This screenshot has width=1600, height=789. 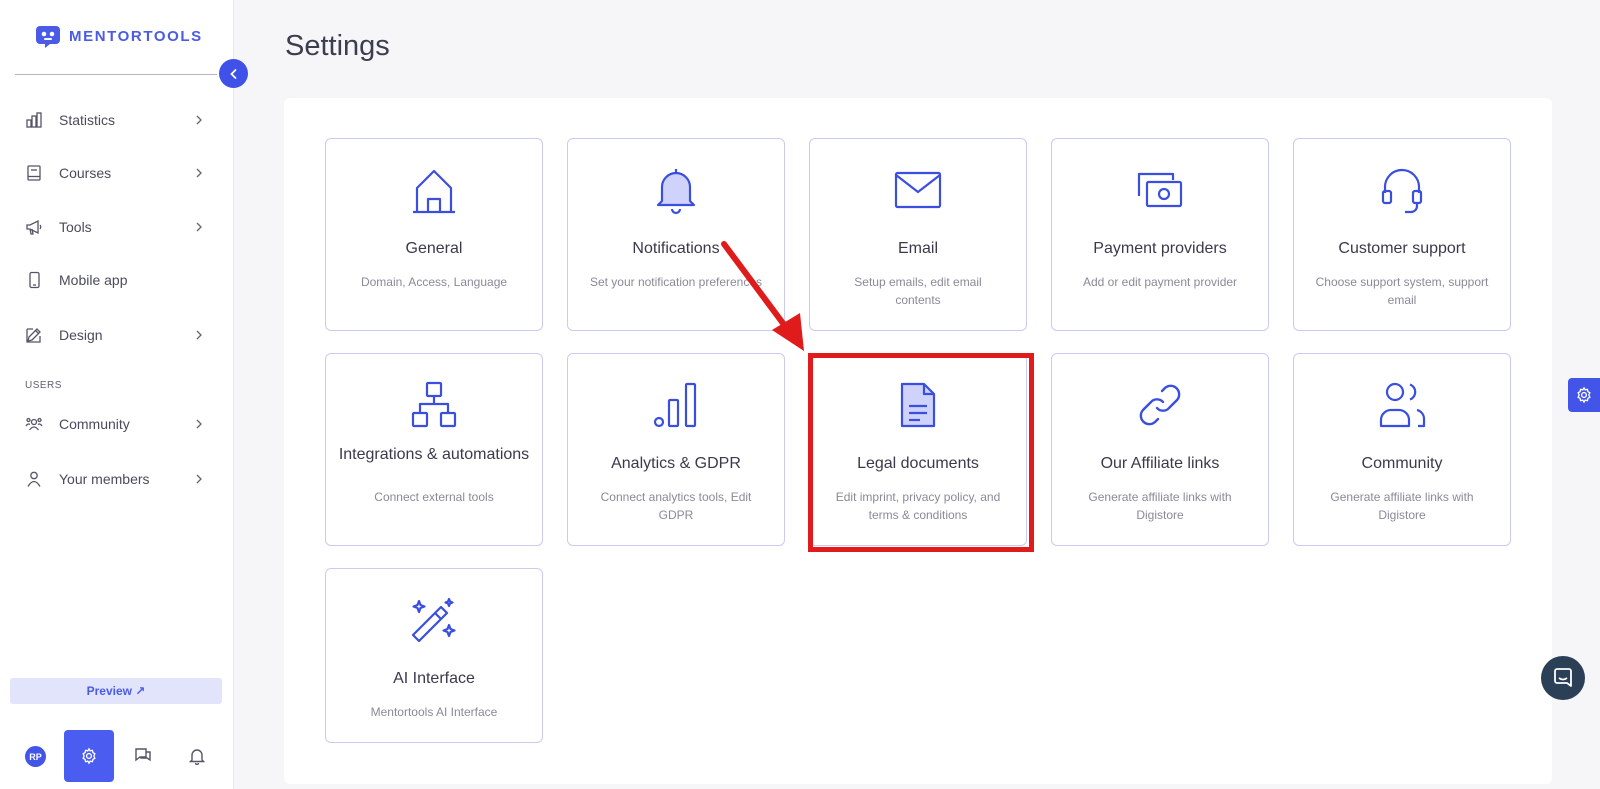 I want to click on document-icon, so click(x=918, y=405).